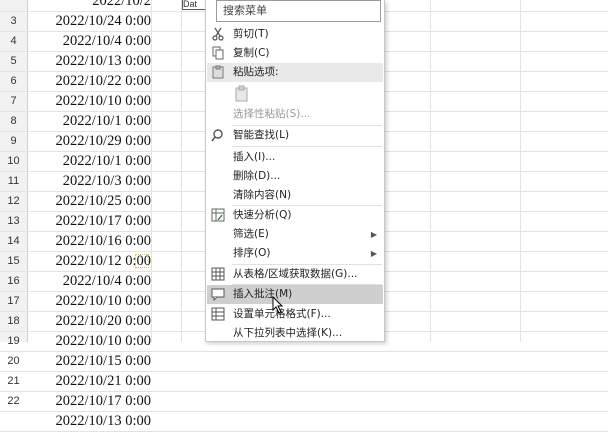  I want to click on date-cell: 2022/10/22 0:00, so click(89, 81).